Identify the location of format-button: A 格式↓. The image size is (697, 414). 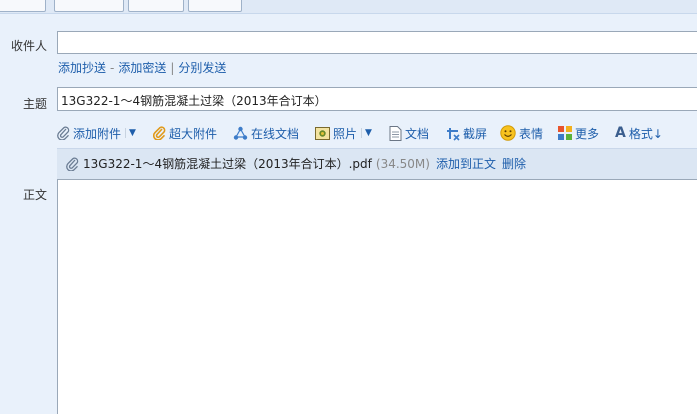
(639, 133).